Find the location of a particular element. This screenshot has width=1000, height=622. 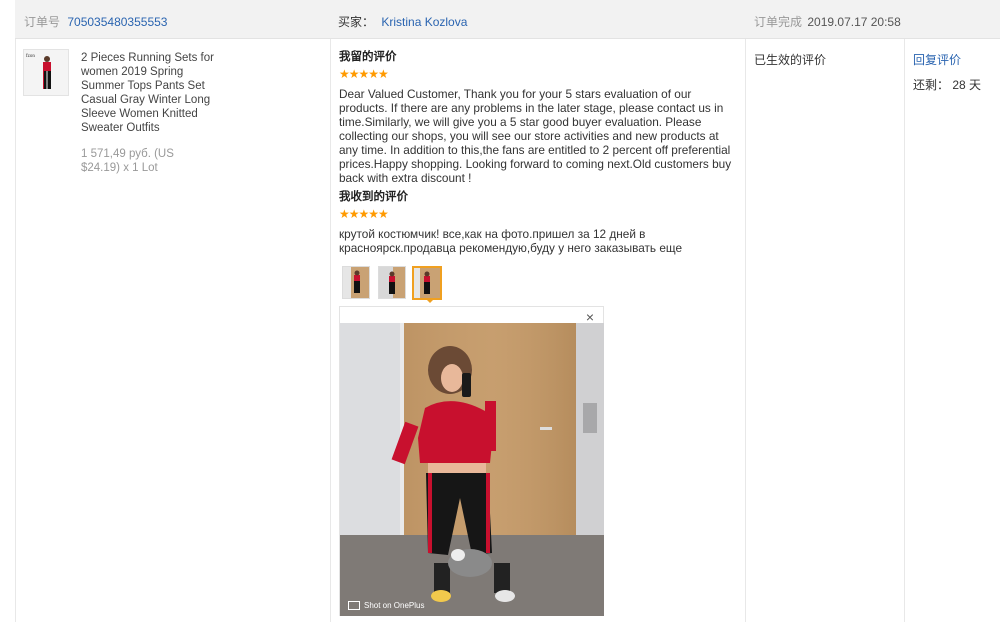

review-status-text: 已生效的评价 is located at coordinates (790, 60).